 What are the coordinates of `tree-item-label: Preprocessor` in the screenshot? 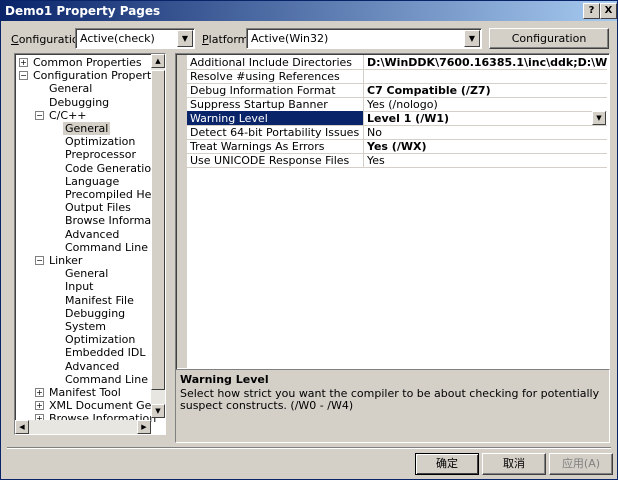 It's located at (101, 155).